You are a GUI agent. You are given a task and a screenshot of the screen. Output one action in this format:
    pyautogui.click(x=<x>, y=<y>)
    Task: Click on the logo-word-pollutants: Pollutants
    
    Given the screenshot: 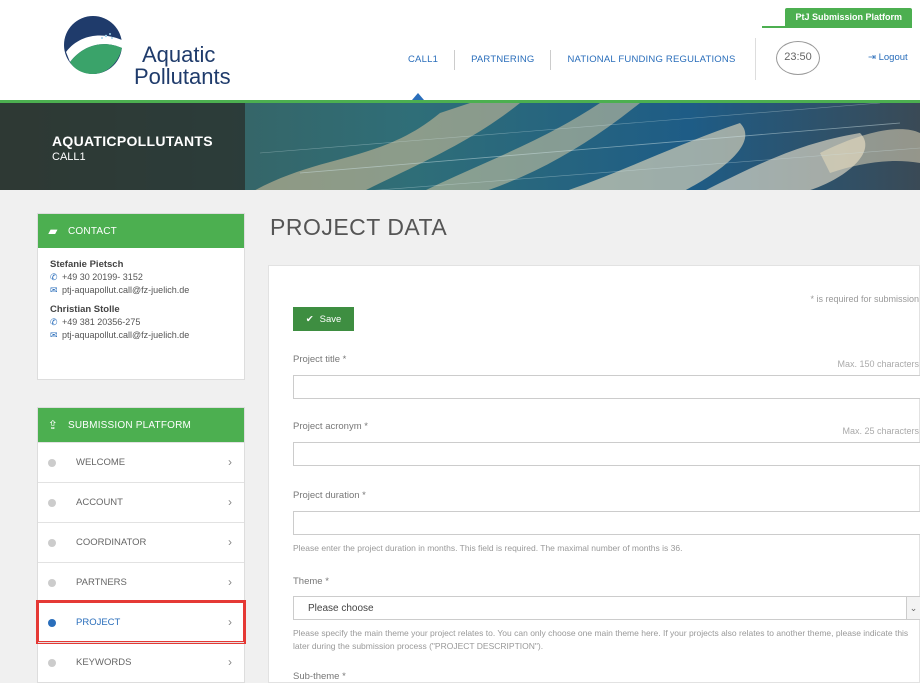 What is the action you would take?
    pyautogui.click(x=182, y=76)
    